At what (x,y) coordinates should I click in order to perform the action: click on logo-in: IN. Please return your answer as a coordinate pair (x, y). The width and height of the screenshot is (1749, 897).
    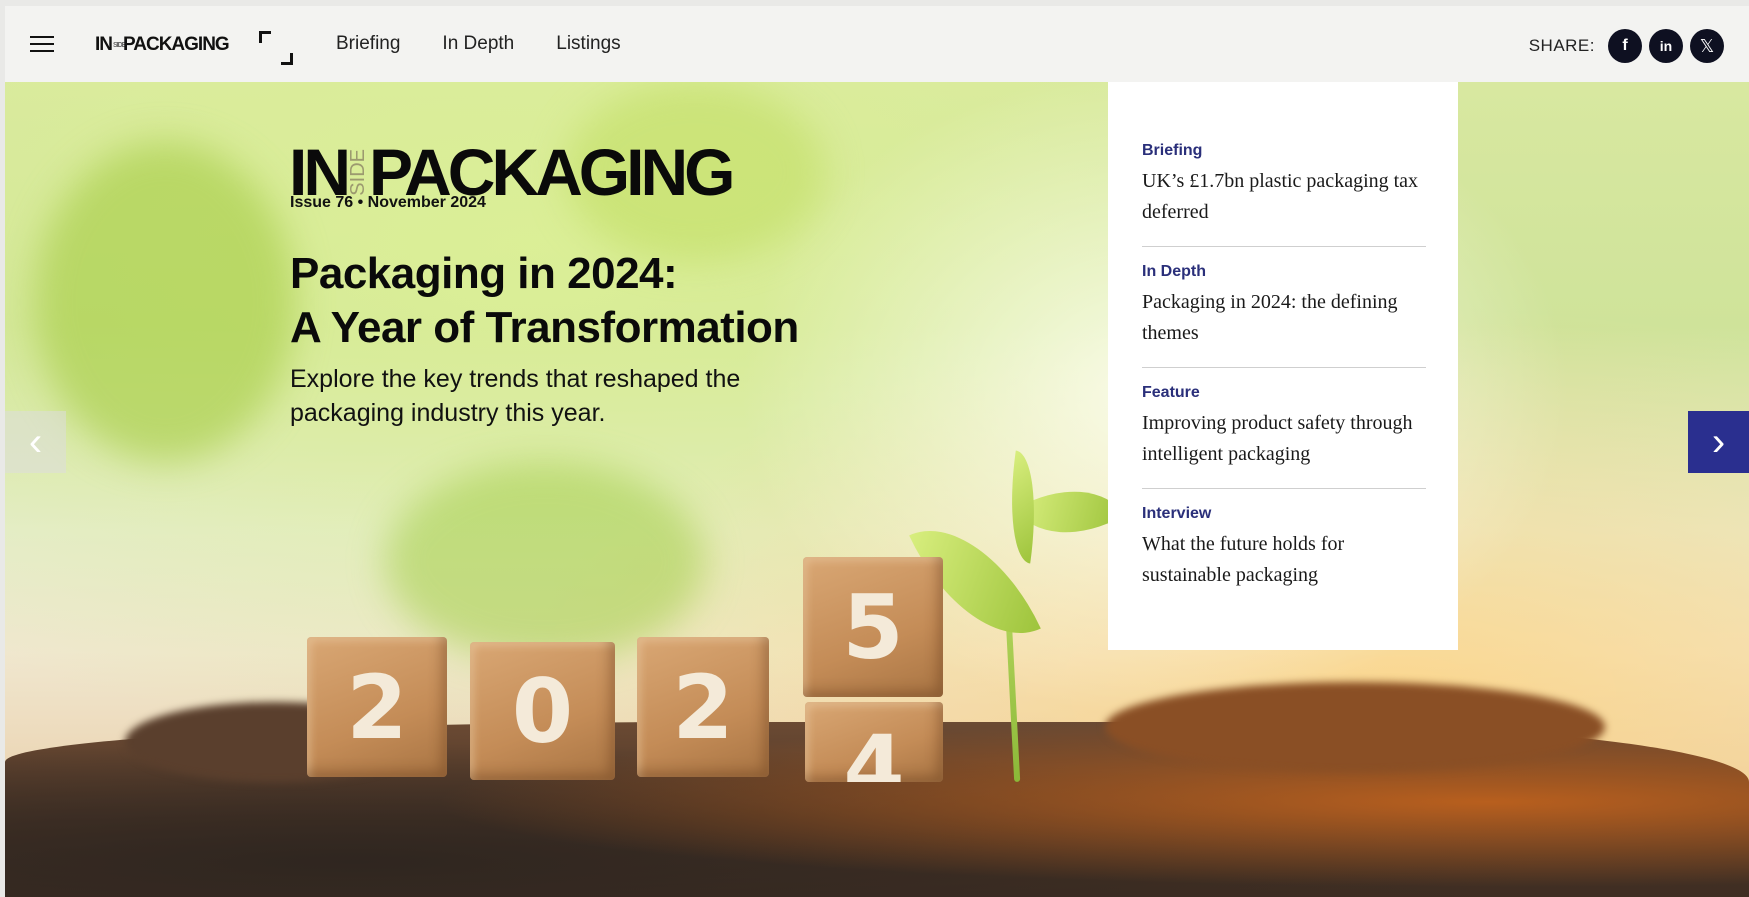
    Looking at the image, I should click on (104, 44).